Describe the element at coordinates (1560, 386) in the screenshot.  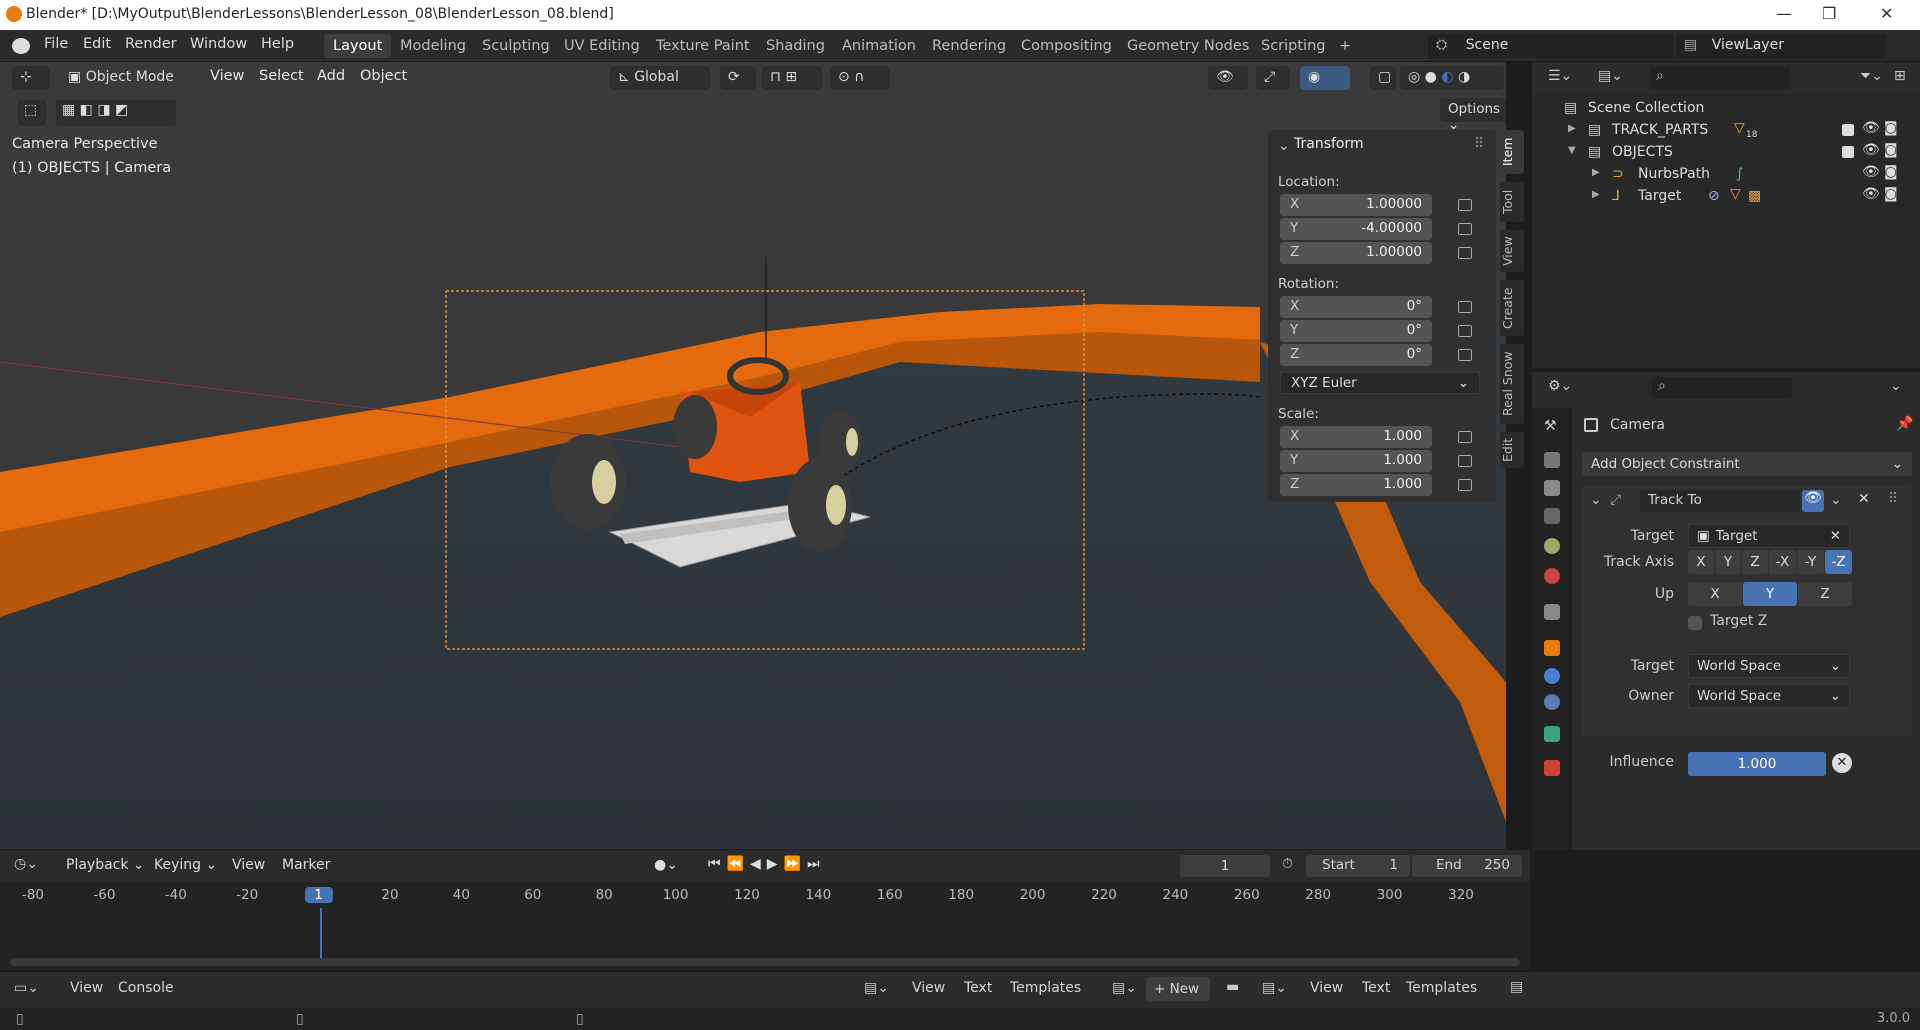
I see `properties-editor-icon: ⚙⌄` at that location.